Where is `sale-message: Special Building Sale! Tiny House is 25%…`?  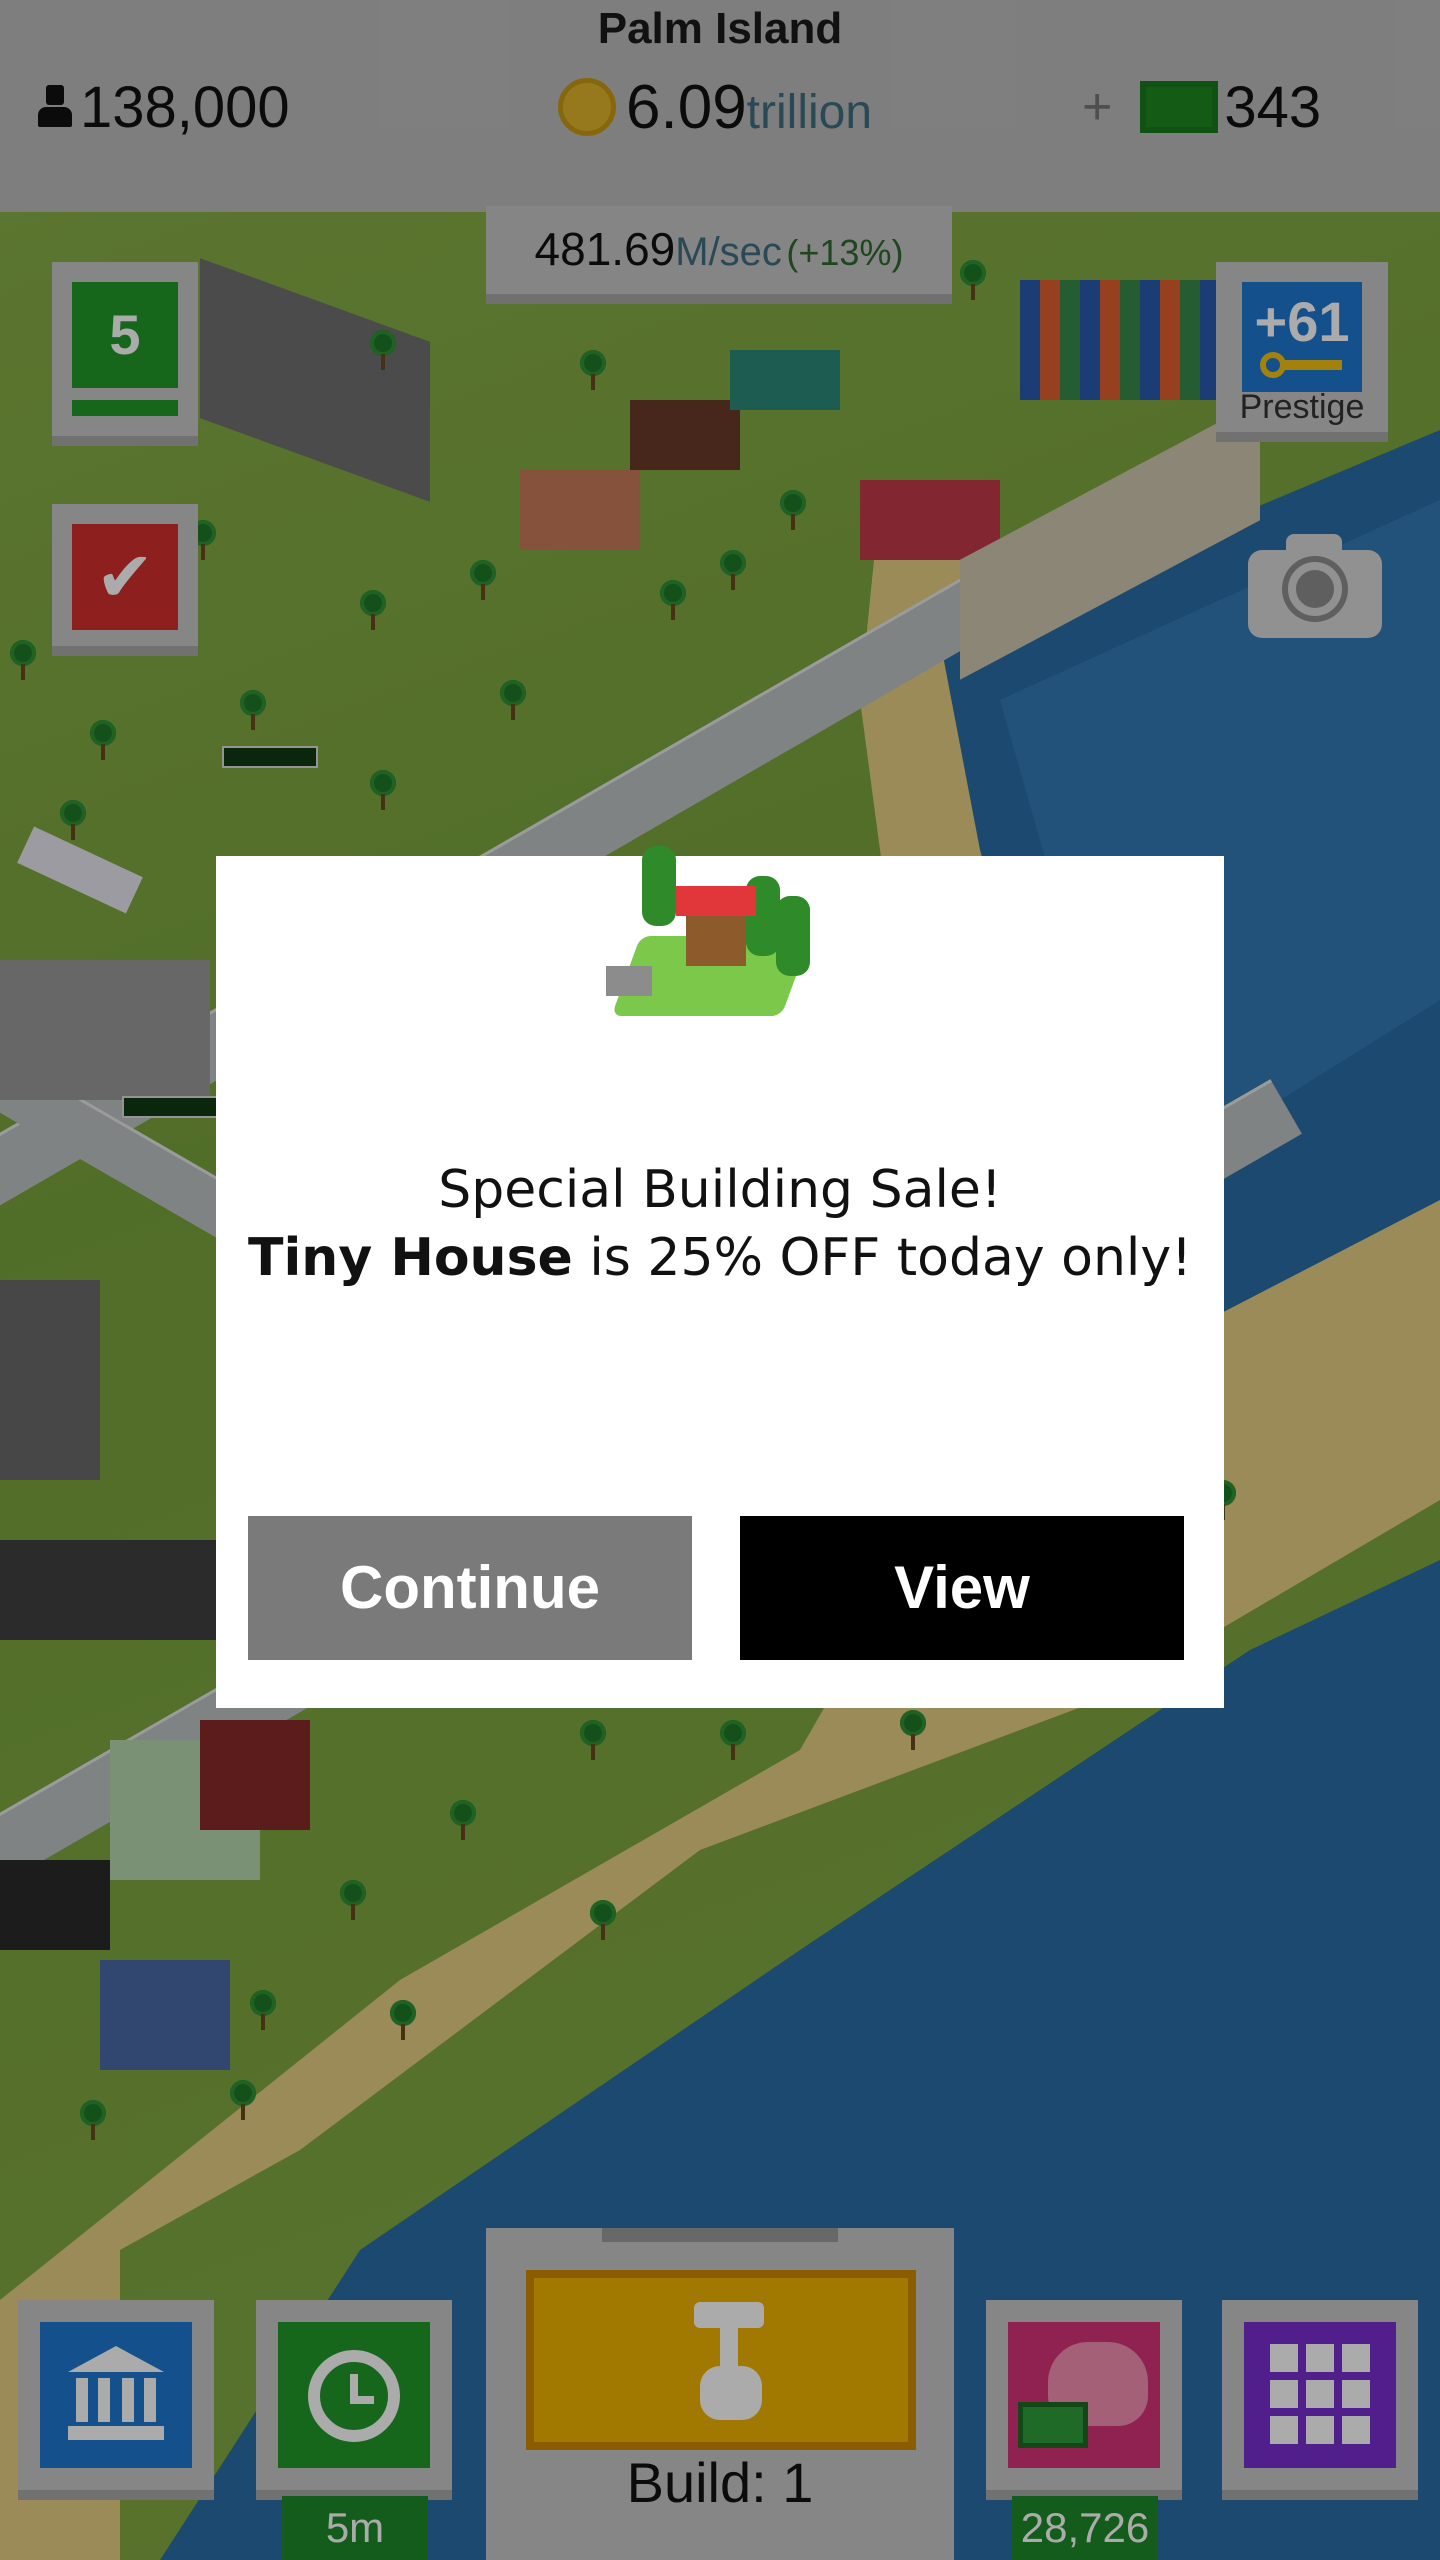
sale-message: Special Building Sale! Tiny House is 25%… is located at coordinates (720, 1224).